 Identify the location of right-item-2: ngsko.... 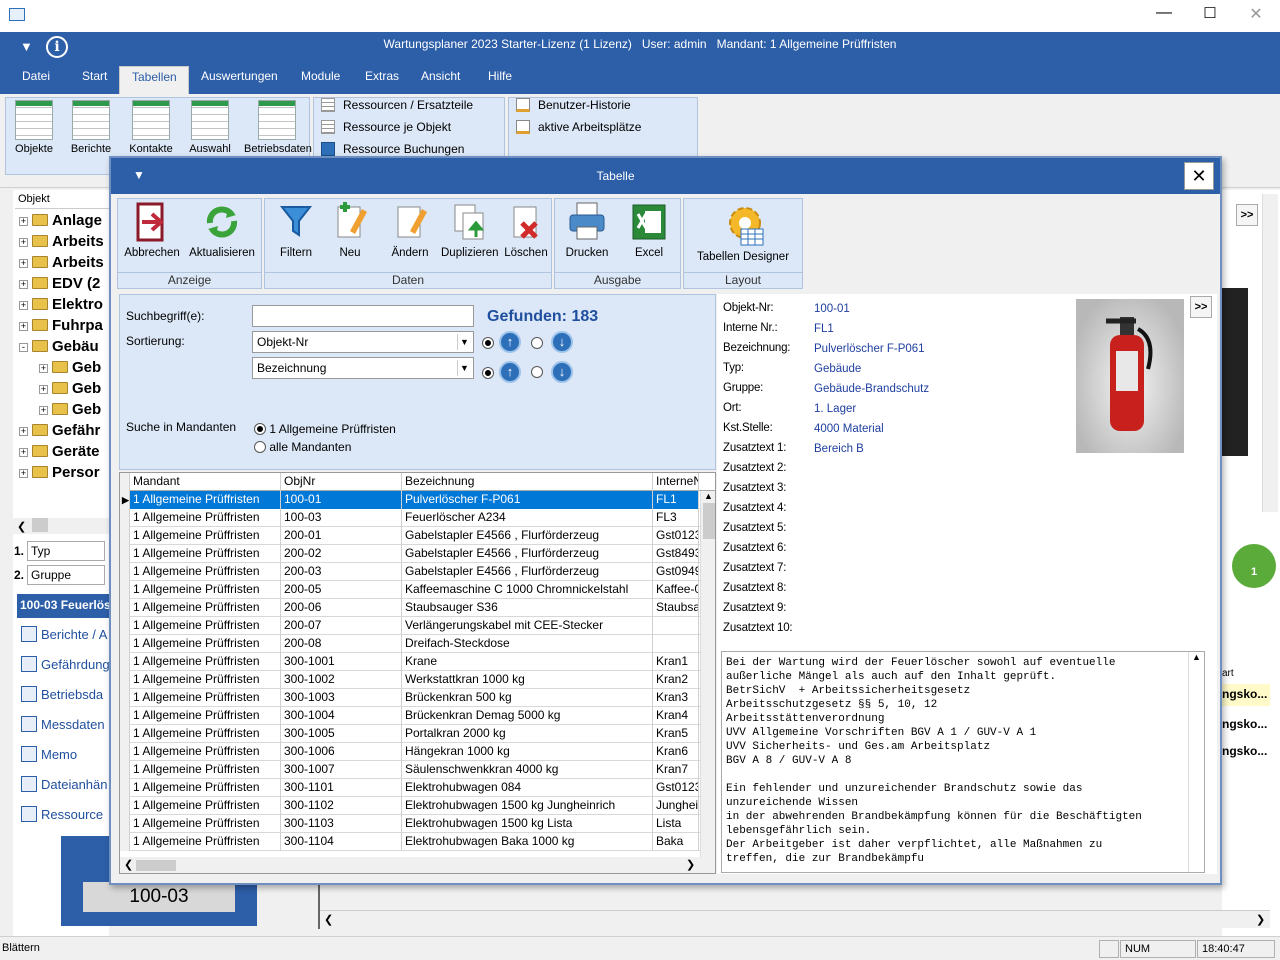
(1246, 725).